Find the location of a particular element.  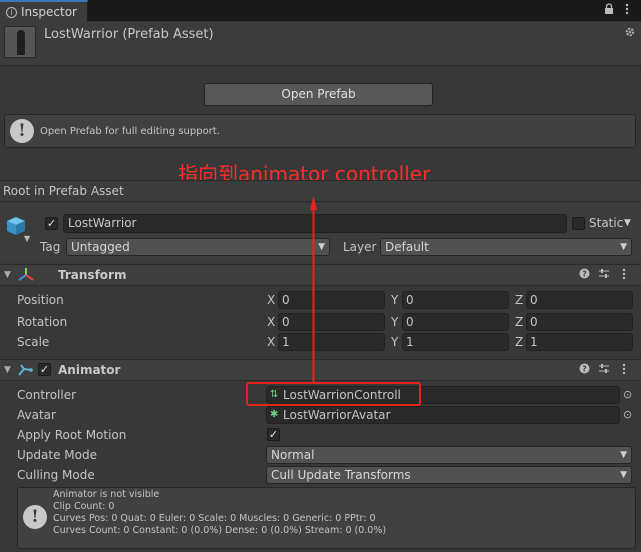

position-z-field: 0 is located at coordinates (579, 300).